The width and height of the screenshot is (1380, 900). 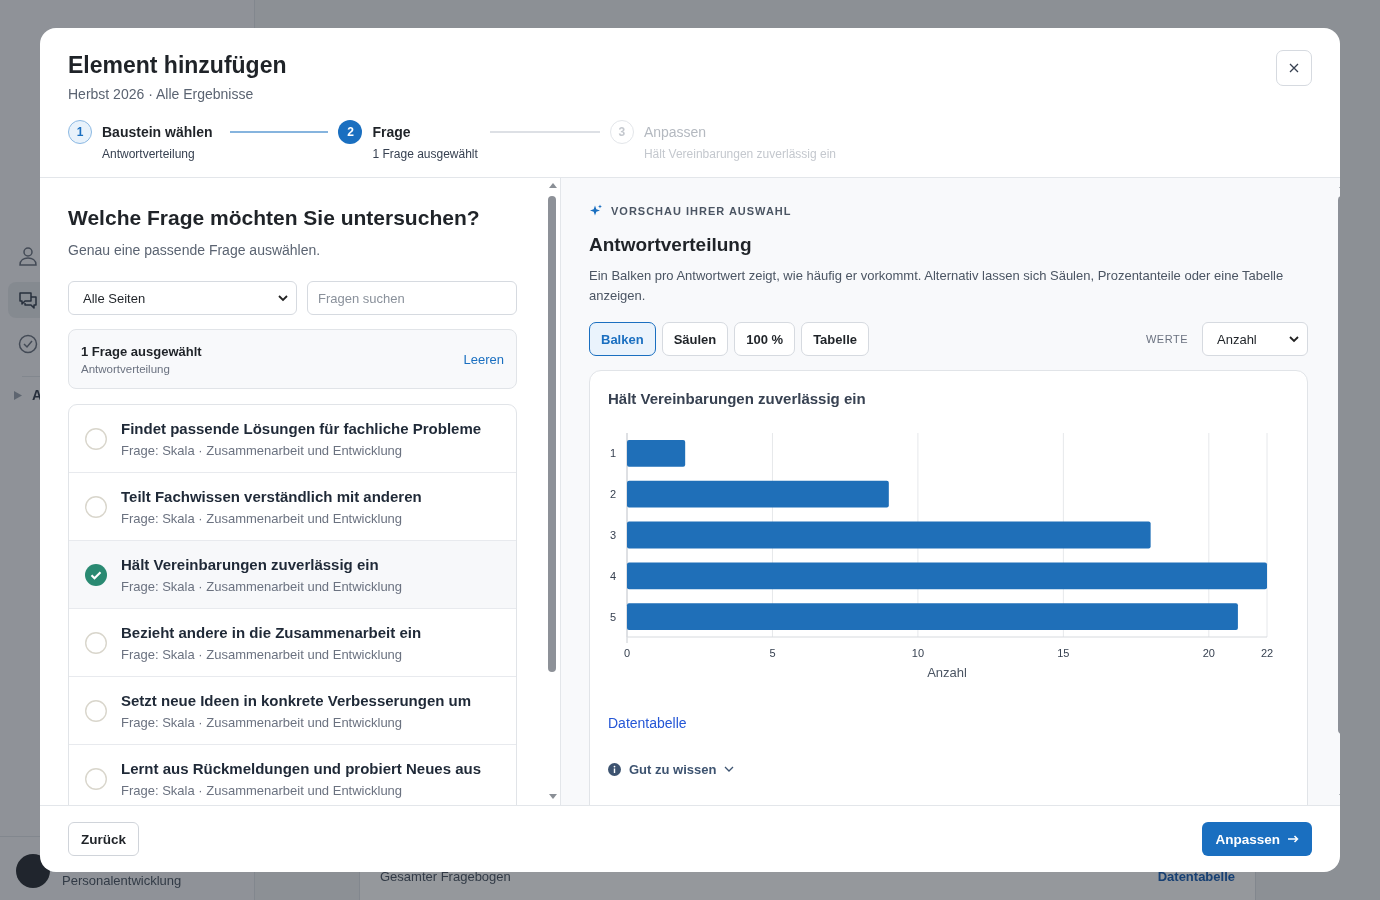 I want to click on question-title: Setzt neue Ideen in konkrete Verbesserungen um, so click(x=296, y=700).